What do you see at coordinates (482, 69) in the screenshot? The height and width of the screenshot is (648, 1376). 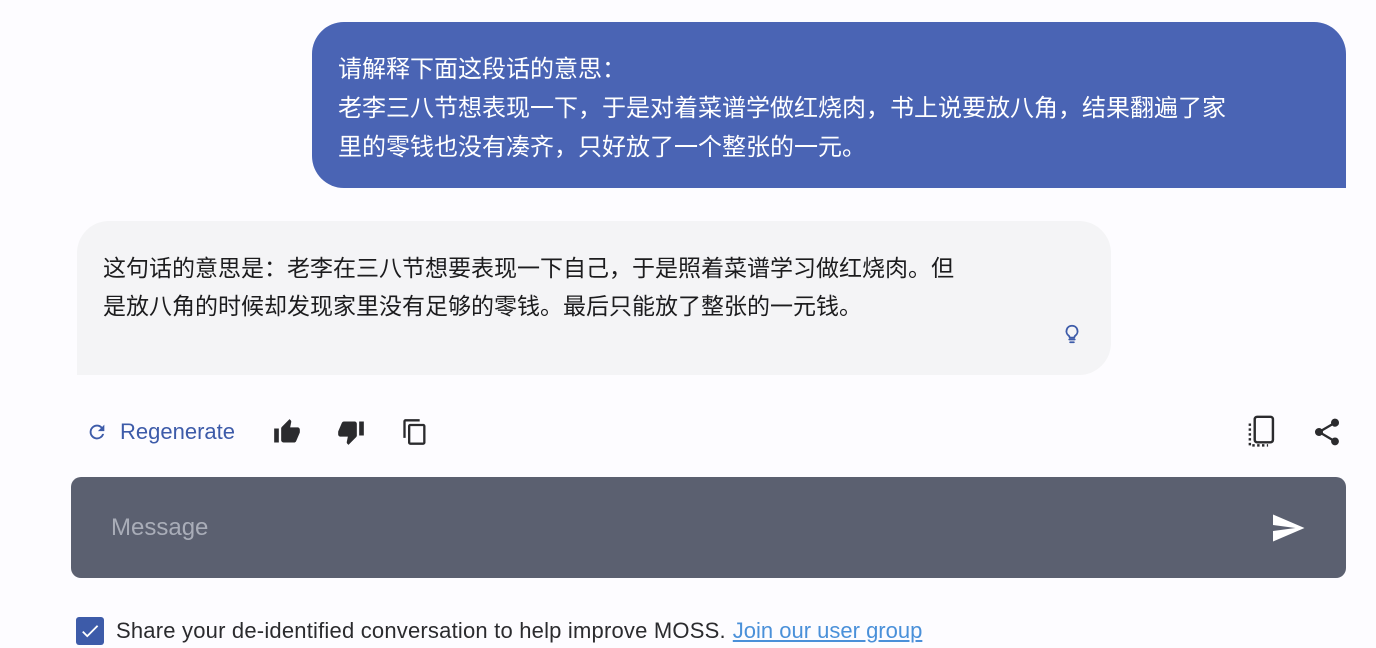 I see `user-message-line: 请解释下面这段话的意思：` at bounding box center [482, 69].